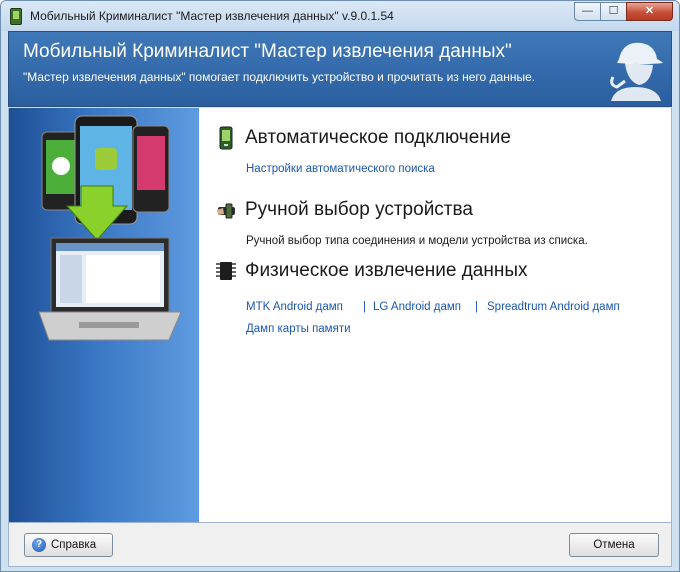 The image size is (680, 572). What do you see at coordinates (359, 210) in the screenshot?
I see `manual-select-title: Ручной выбор устройства` at bounding box center [359, 210].